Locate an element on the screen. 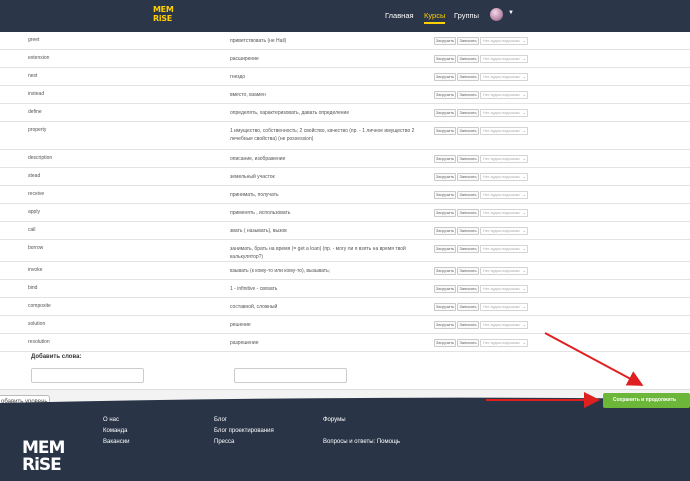  annotation-arrows is located at coordinates (565, 370).